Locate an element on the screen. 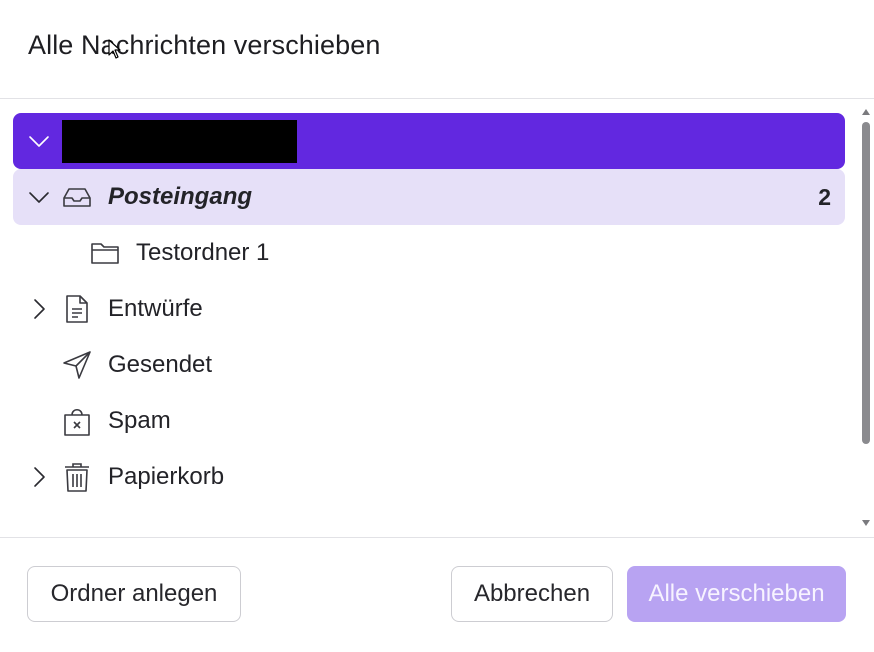 The width and height of the screenshot is (874, 652). folder-icon is located at coordinates (105, 253).